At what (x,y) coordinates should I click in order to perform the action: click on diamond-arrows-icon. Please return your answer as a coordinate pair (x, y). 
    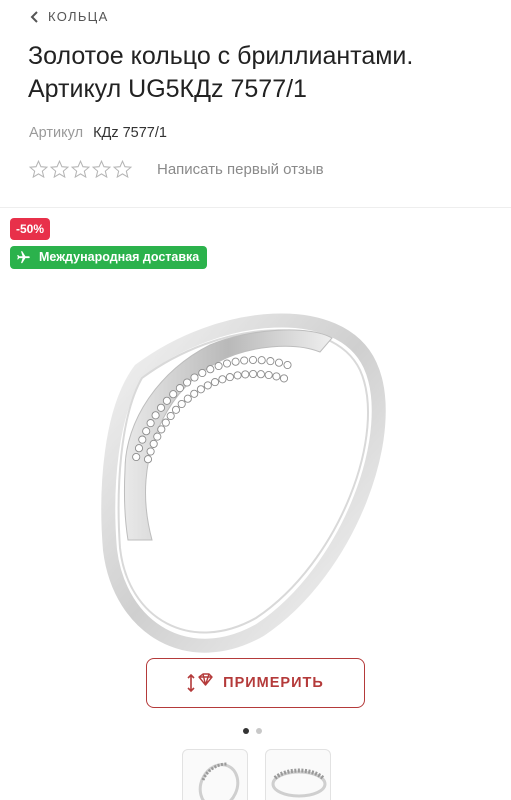
    Looking at the image, I should click on (200, 683).